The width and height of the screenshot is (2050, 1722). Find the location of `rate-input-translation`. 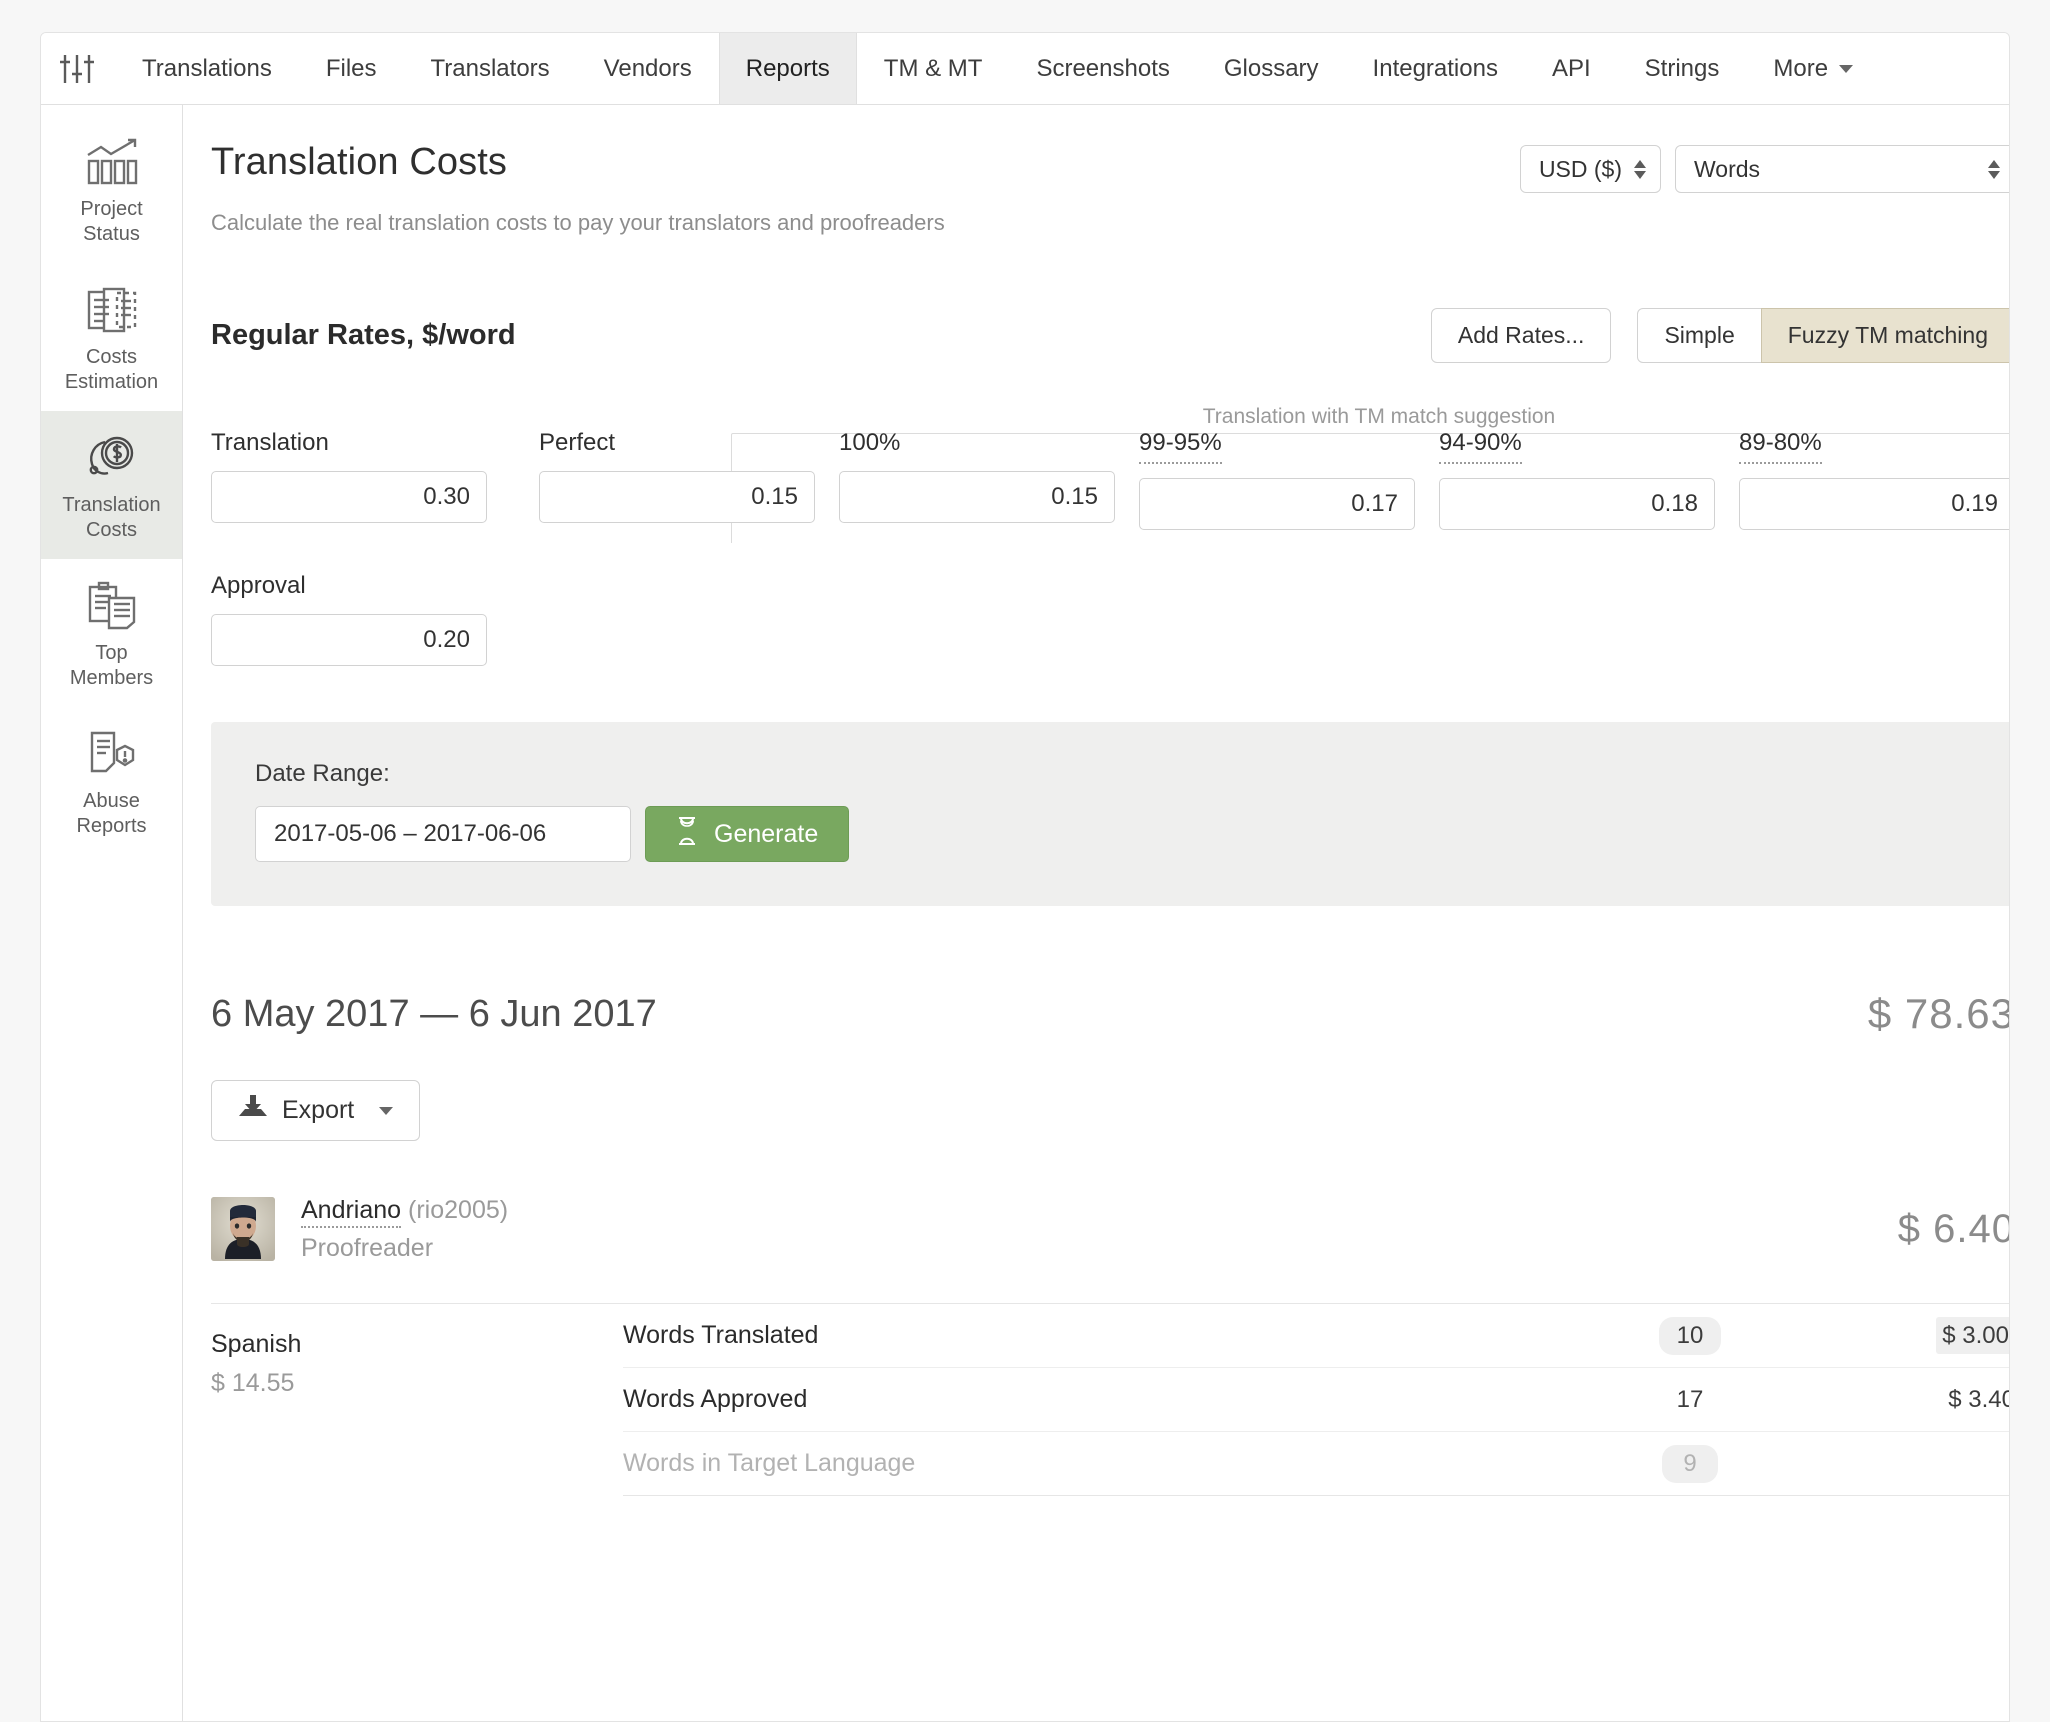

rate-input-translation is located at coordinates (349, 497).